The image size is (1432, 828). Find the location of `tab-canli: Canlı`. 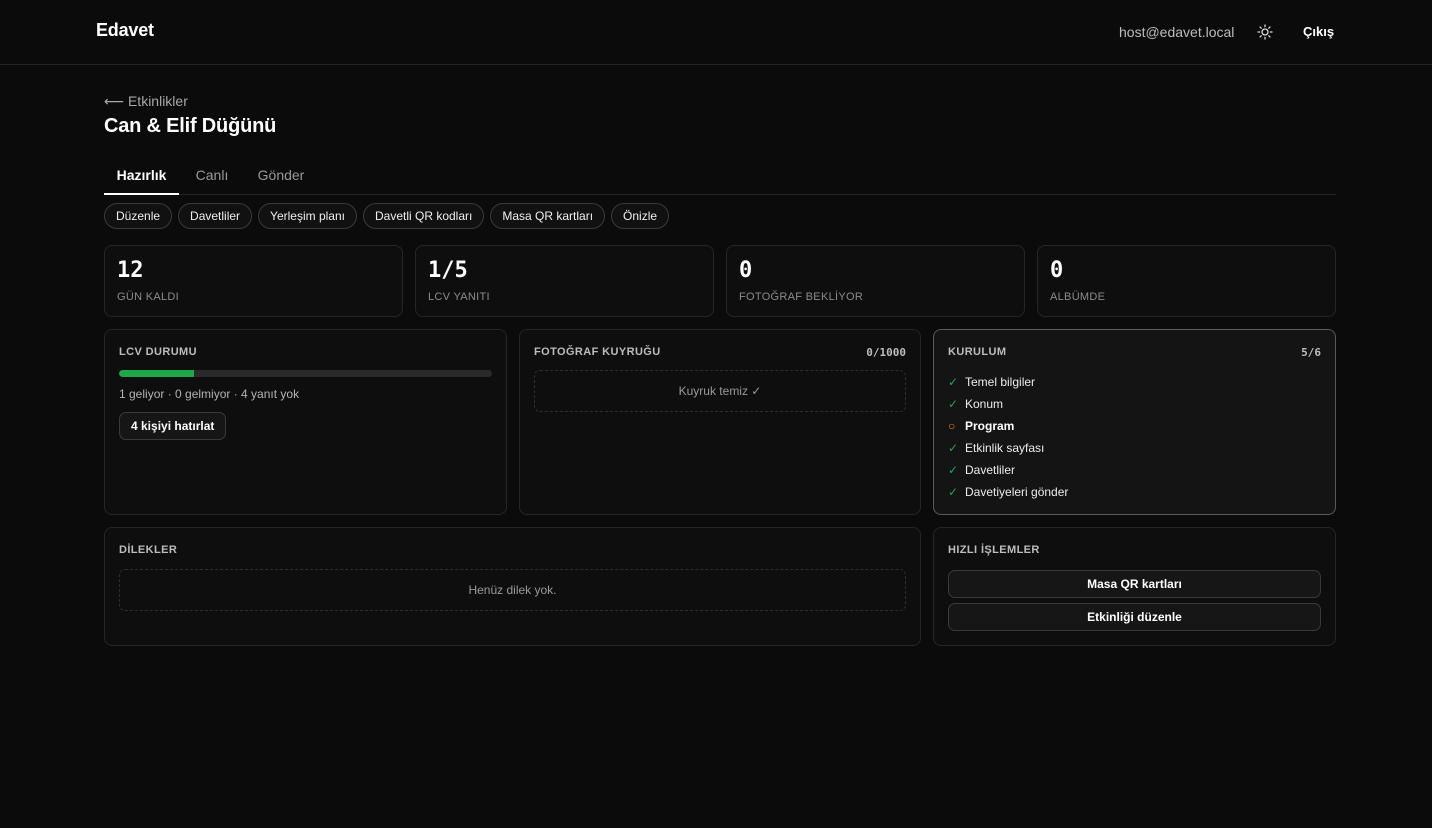

tab-canli: Canlı is located at coordinates (212, 179).